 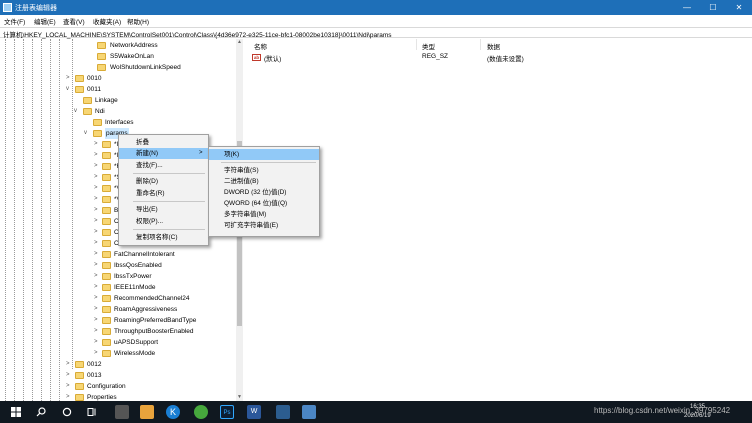 I want to click on menu-favorites: 收藏夹(A), so click(x=107, y=21).